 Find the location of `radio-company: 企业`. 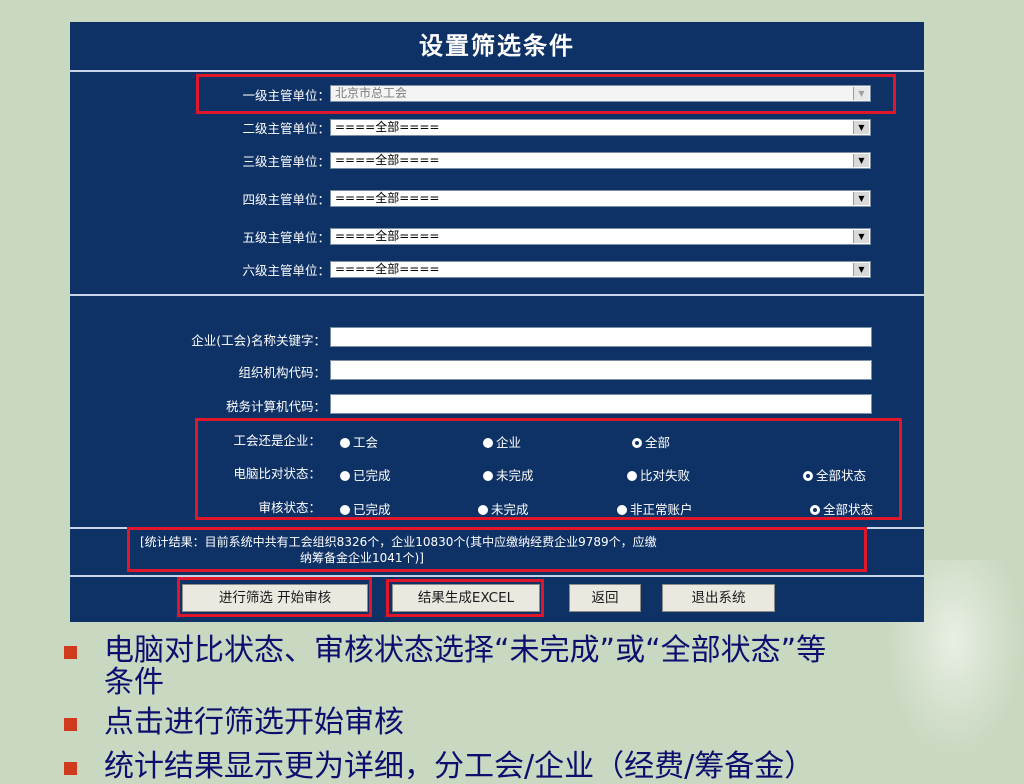

radio-company: 企业 is located at coordinates (502, 441).